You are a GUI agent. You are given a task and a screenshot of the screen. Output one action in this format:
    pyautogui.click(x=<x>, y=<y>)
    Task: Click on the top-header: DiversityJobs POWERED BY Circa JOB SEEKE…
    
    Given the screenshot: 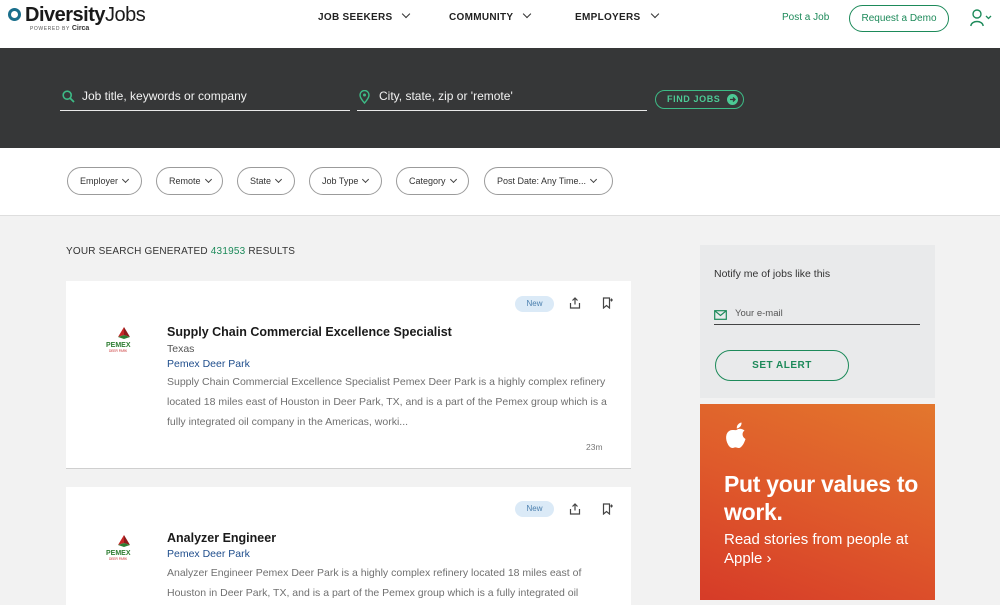 What is the action you would take?
    pyautogui.click(x=500, y=24)
    